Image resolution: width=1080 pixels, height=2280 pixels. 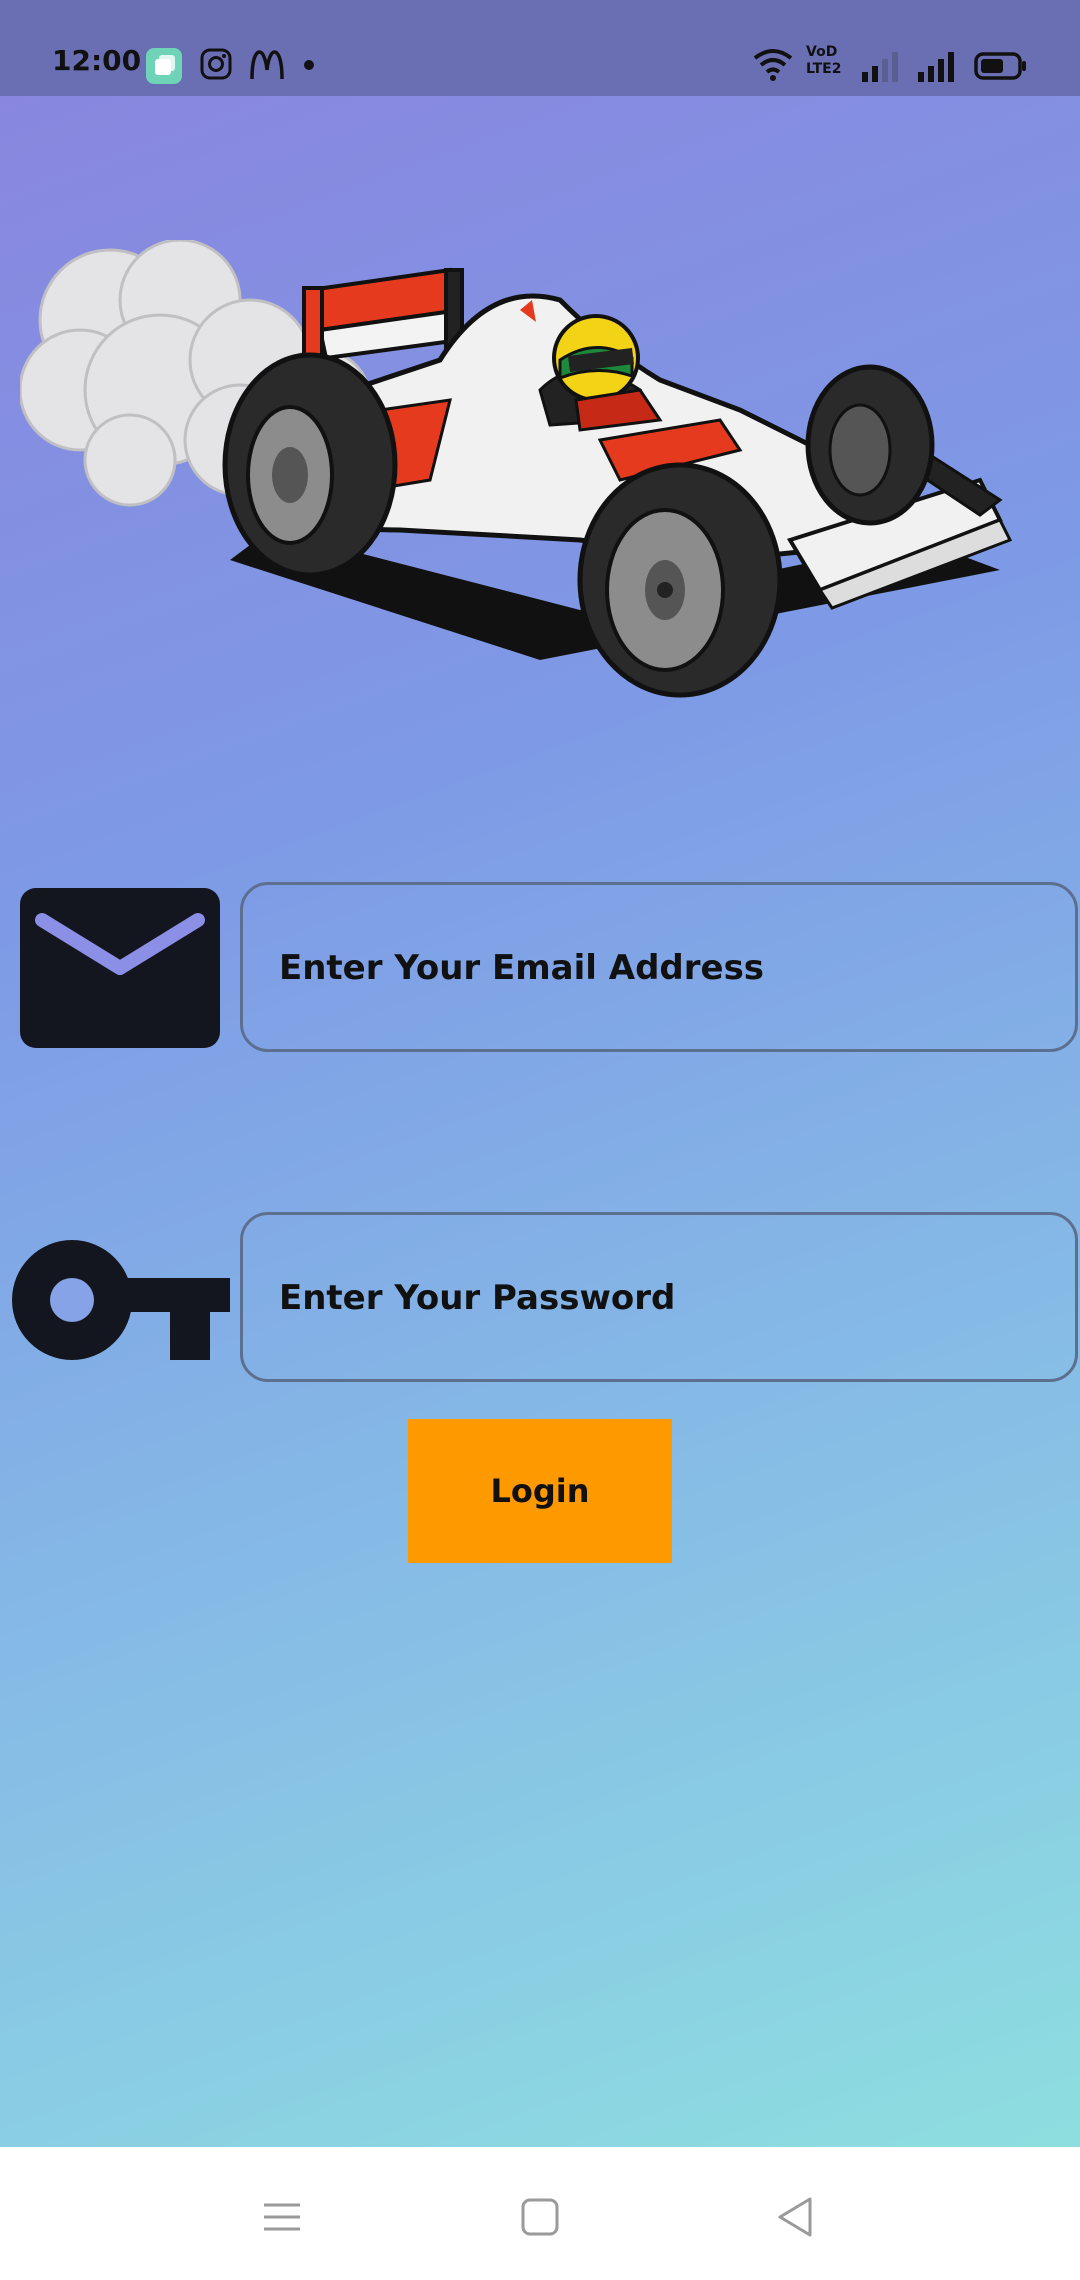 I want to click on status-bar: 12:00 VoD LTE2, so click(x=540, y=48).